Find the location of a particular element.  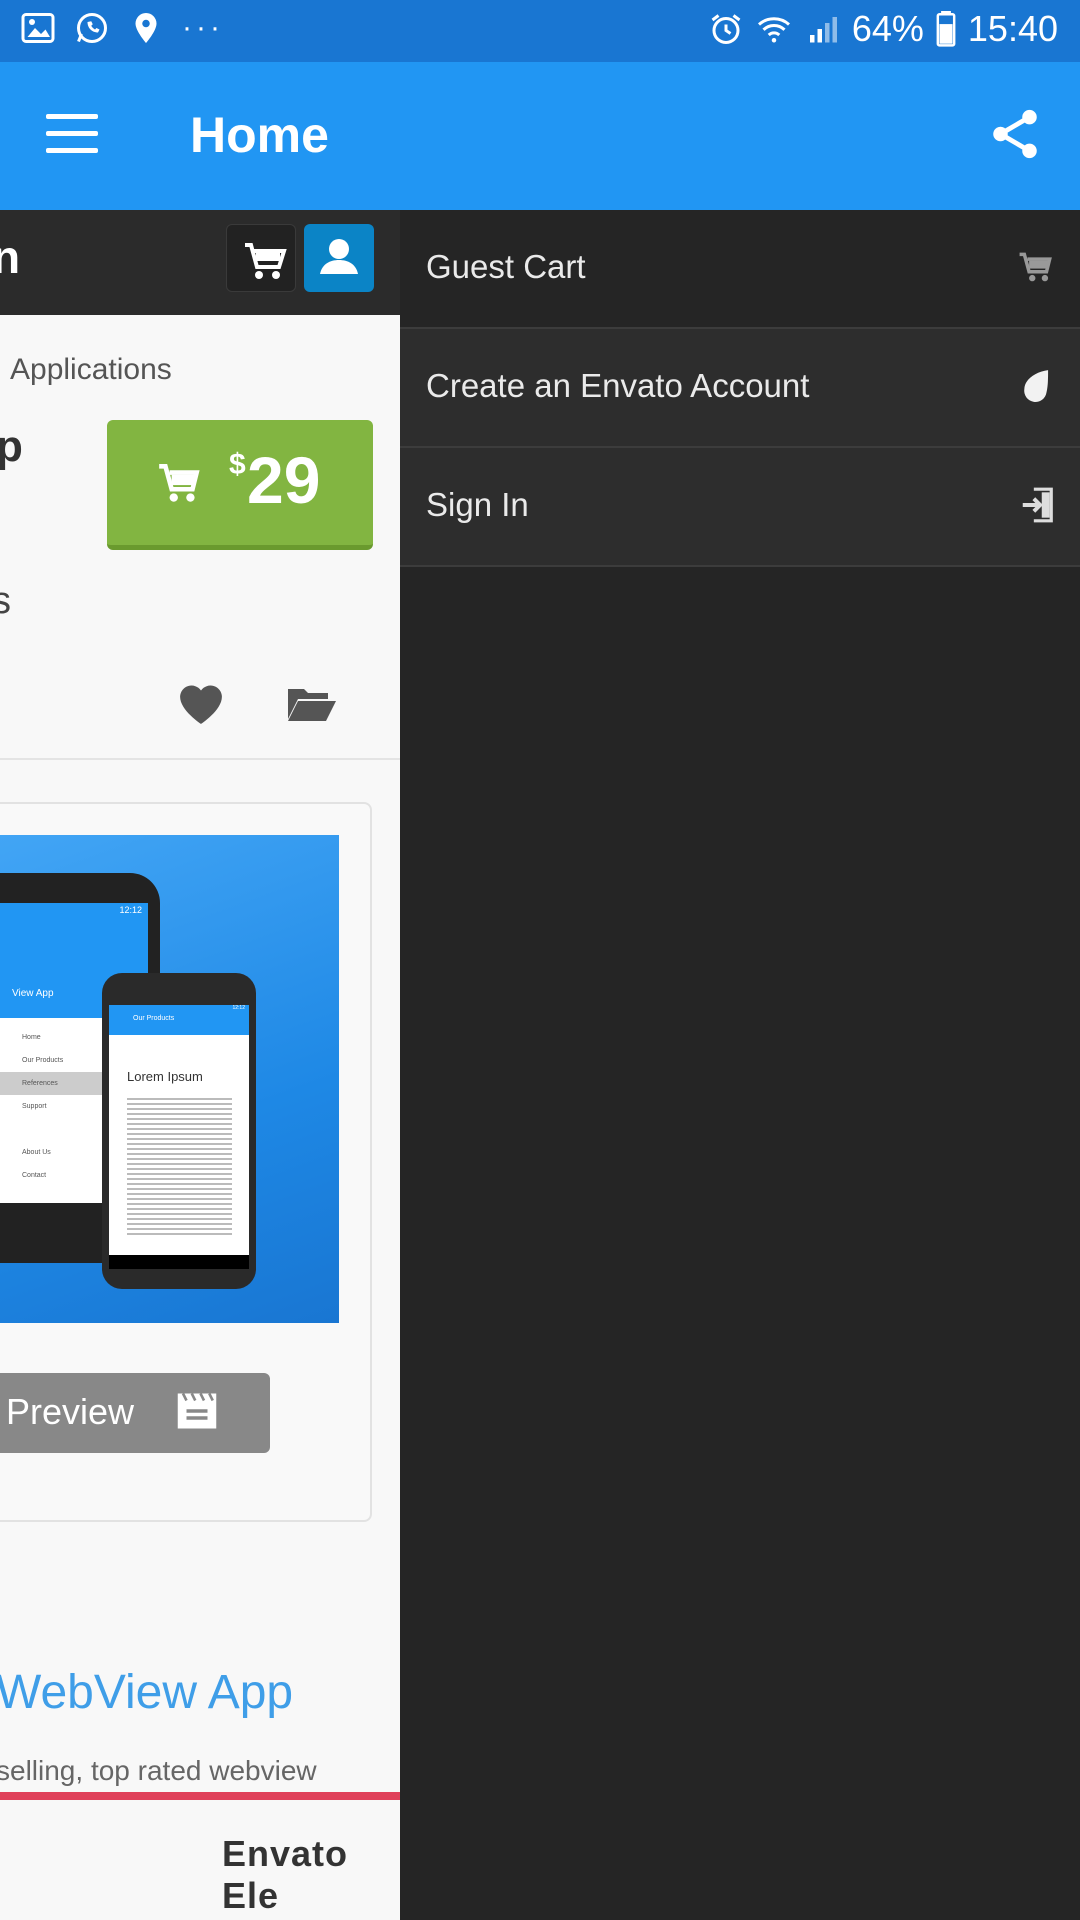

item-title-fragment: p is located at coordinates (11, 446).